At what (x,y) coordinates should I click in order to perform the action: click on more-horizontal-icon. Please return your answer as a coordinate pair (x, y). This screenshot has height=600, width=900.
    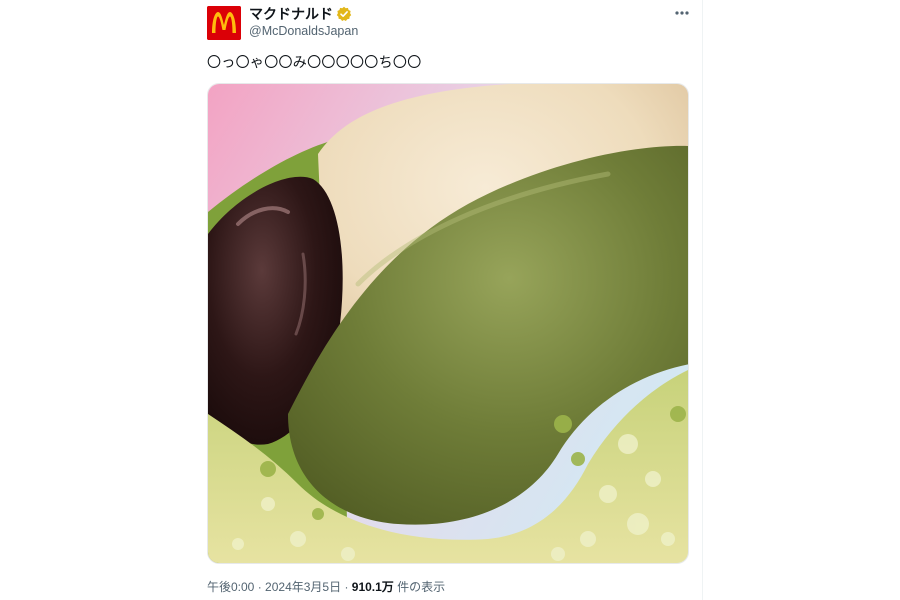
    Looking at the image, I should click on (682, 13).